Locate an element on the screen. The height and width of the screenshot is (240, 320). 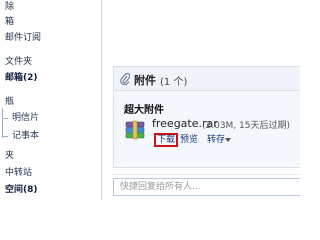
sidebar-item-box: 箱 is located at coordinates (9, 22).